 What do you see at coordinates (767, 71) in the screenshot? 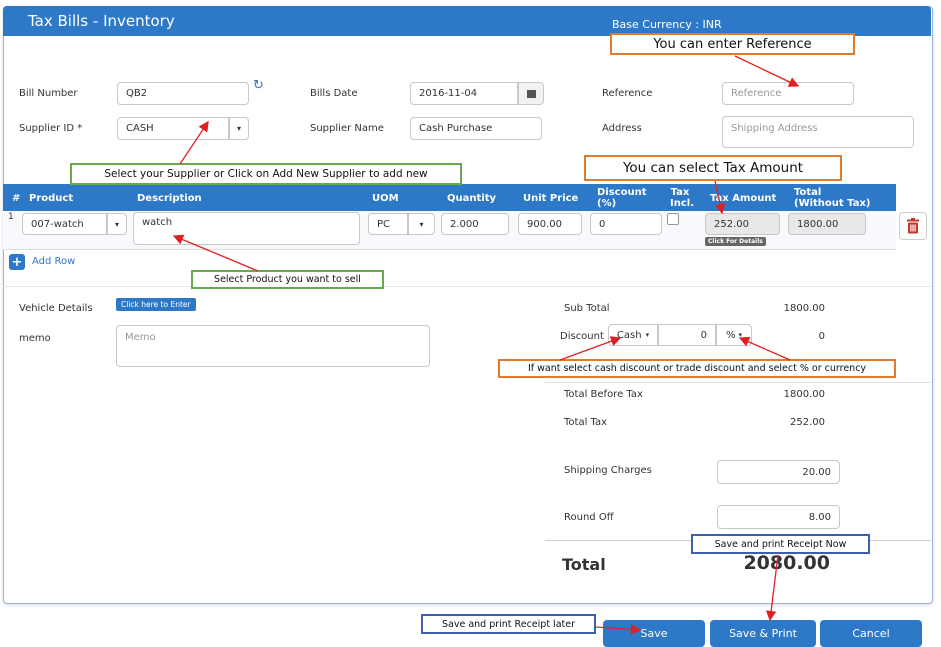
I see `arrow-reference` at bounding box center [767, 71].